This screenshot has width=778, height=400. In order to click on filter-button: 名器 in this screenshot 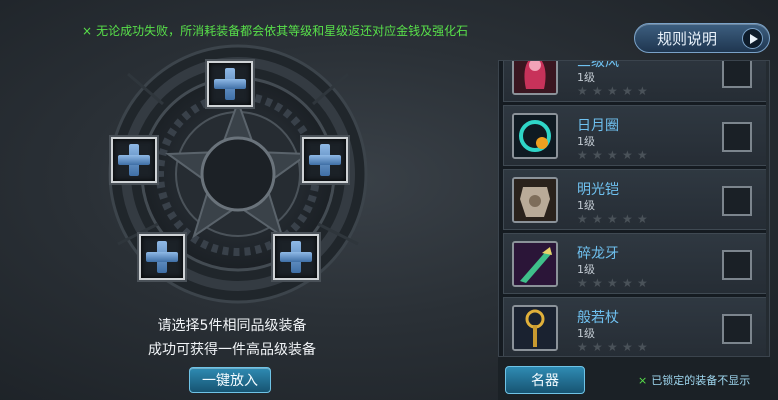, I will do `click(545, 380)`.